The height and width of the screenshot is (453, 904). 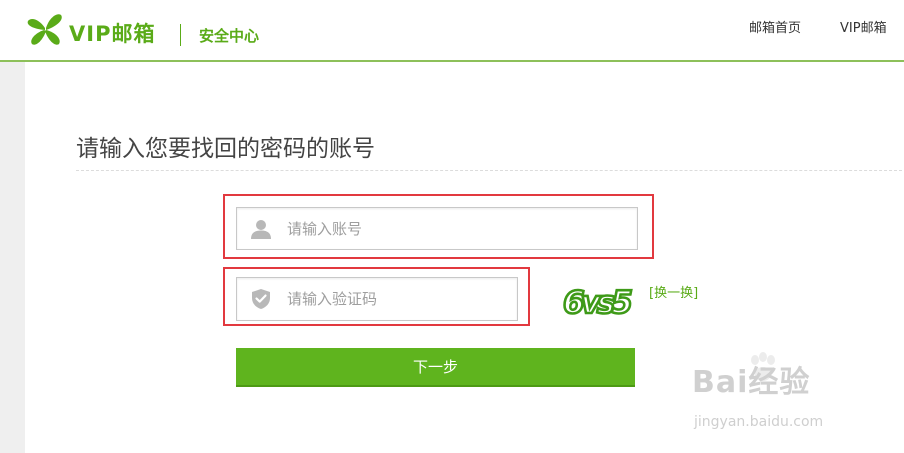 I want to click on refresh-captcha-link: [换一换], so click(x=673, y=294).